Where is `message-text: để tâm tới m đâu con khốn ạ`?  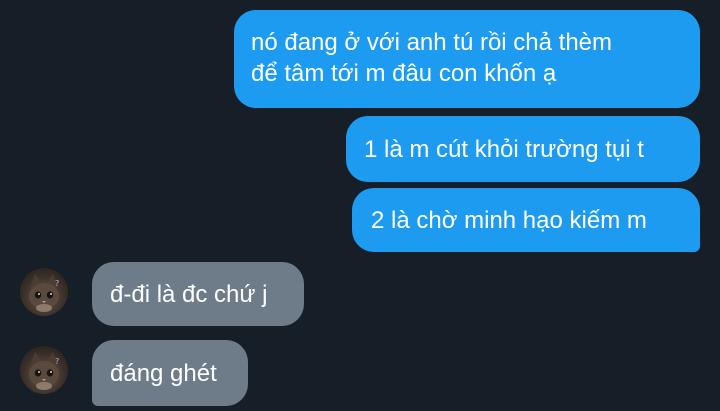 message-text: để tâm tới m đâu con khốn ạ is located at coordinates (404, 73).